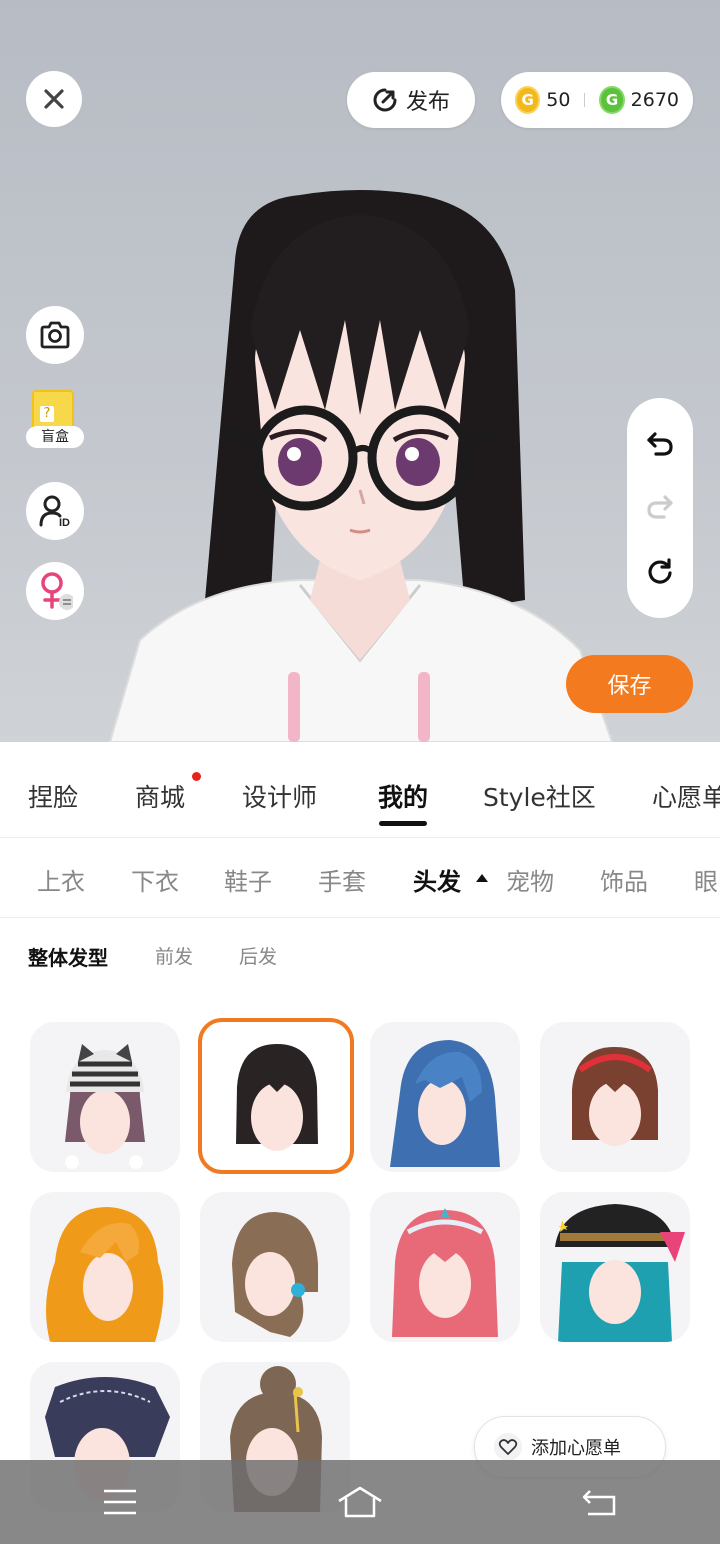 The image size is (720, 1544). Describe the element at coordinates (105, 1274) in the screenshot. I see `orange-wavy-hair-icon` at that location.